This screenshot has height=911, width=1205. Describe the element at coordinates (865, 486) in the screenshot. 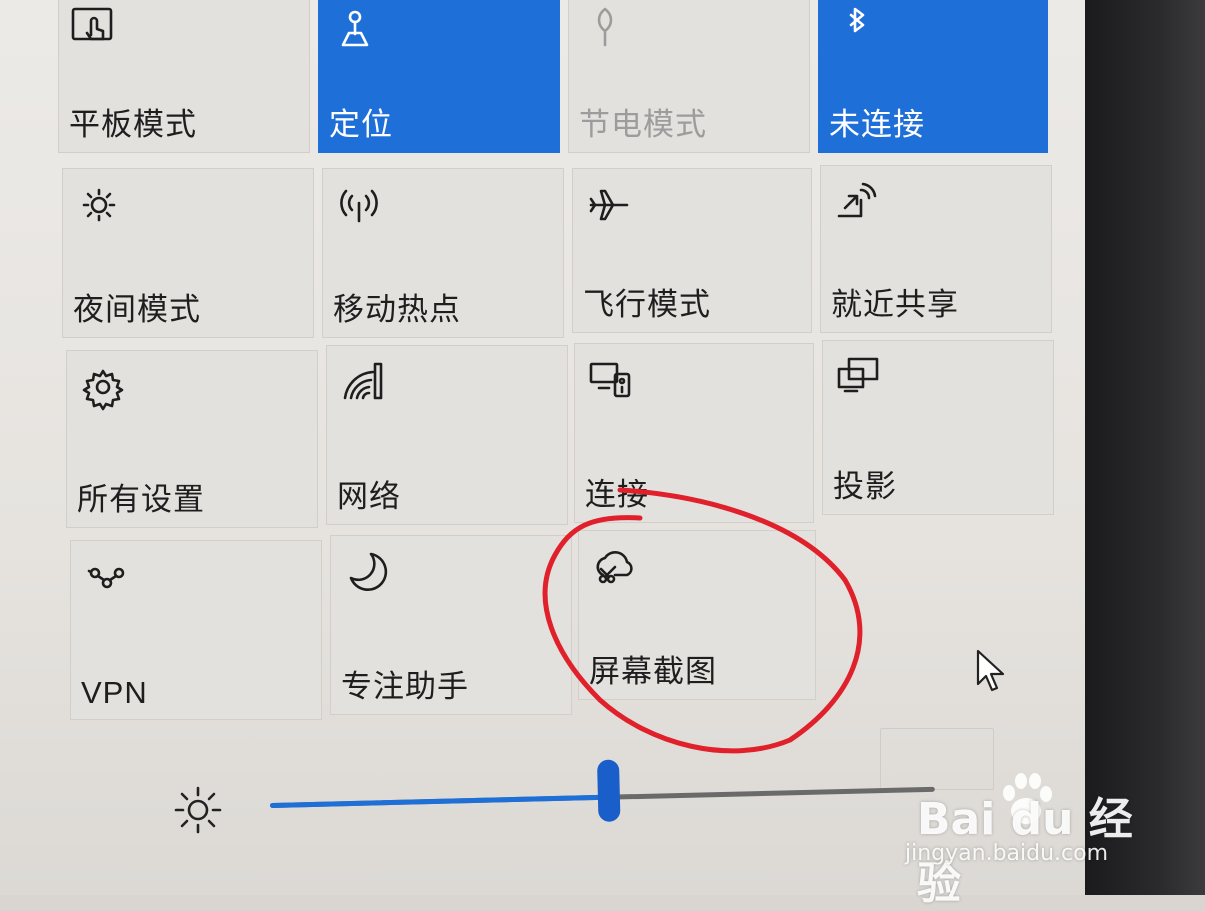

I see `tile-label: 投影` at that location.